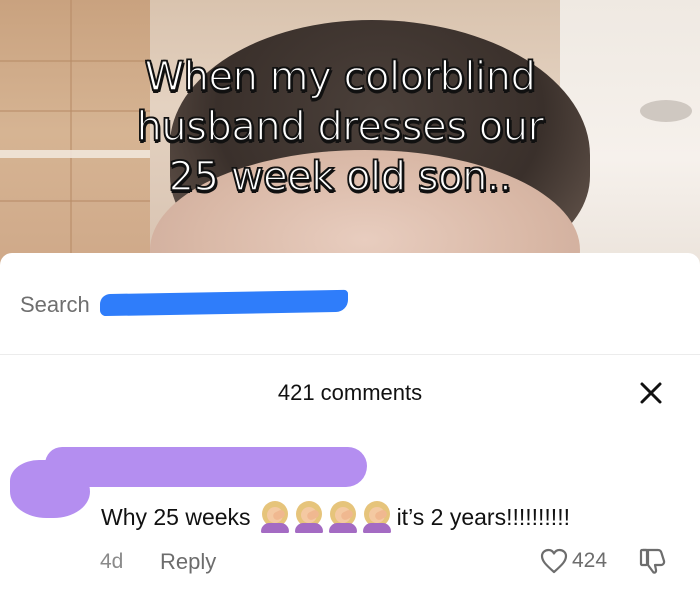  I want to click on like-count: 424, so click(590, 560).